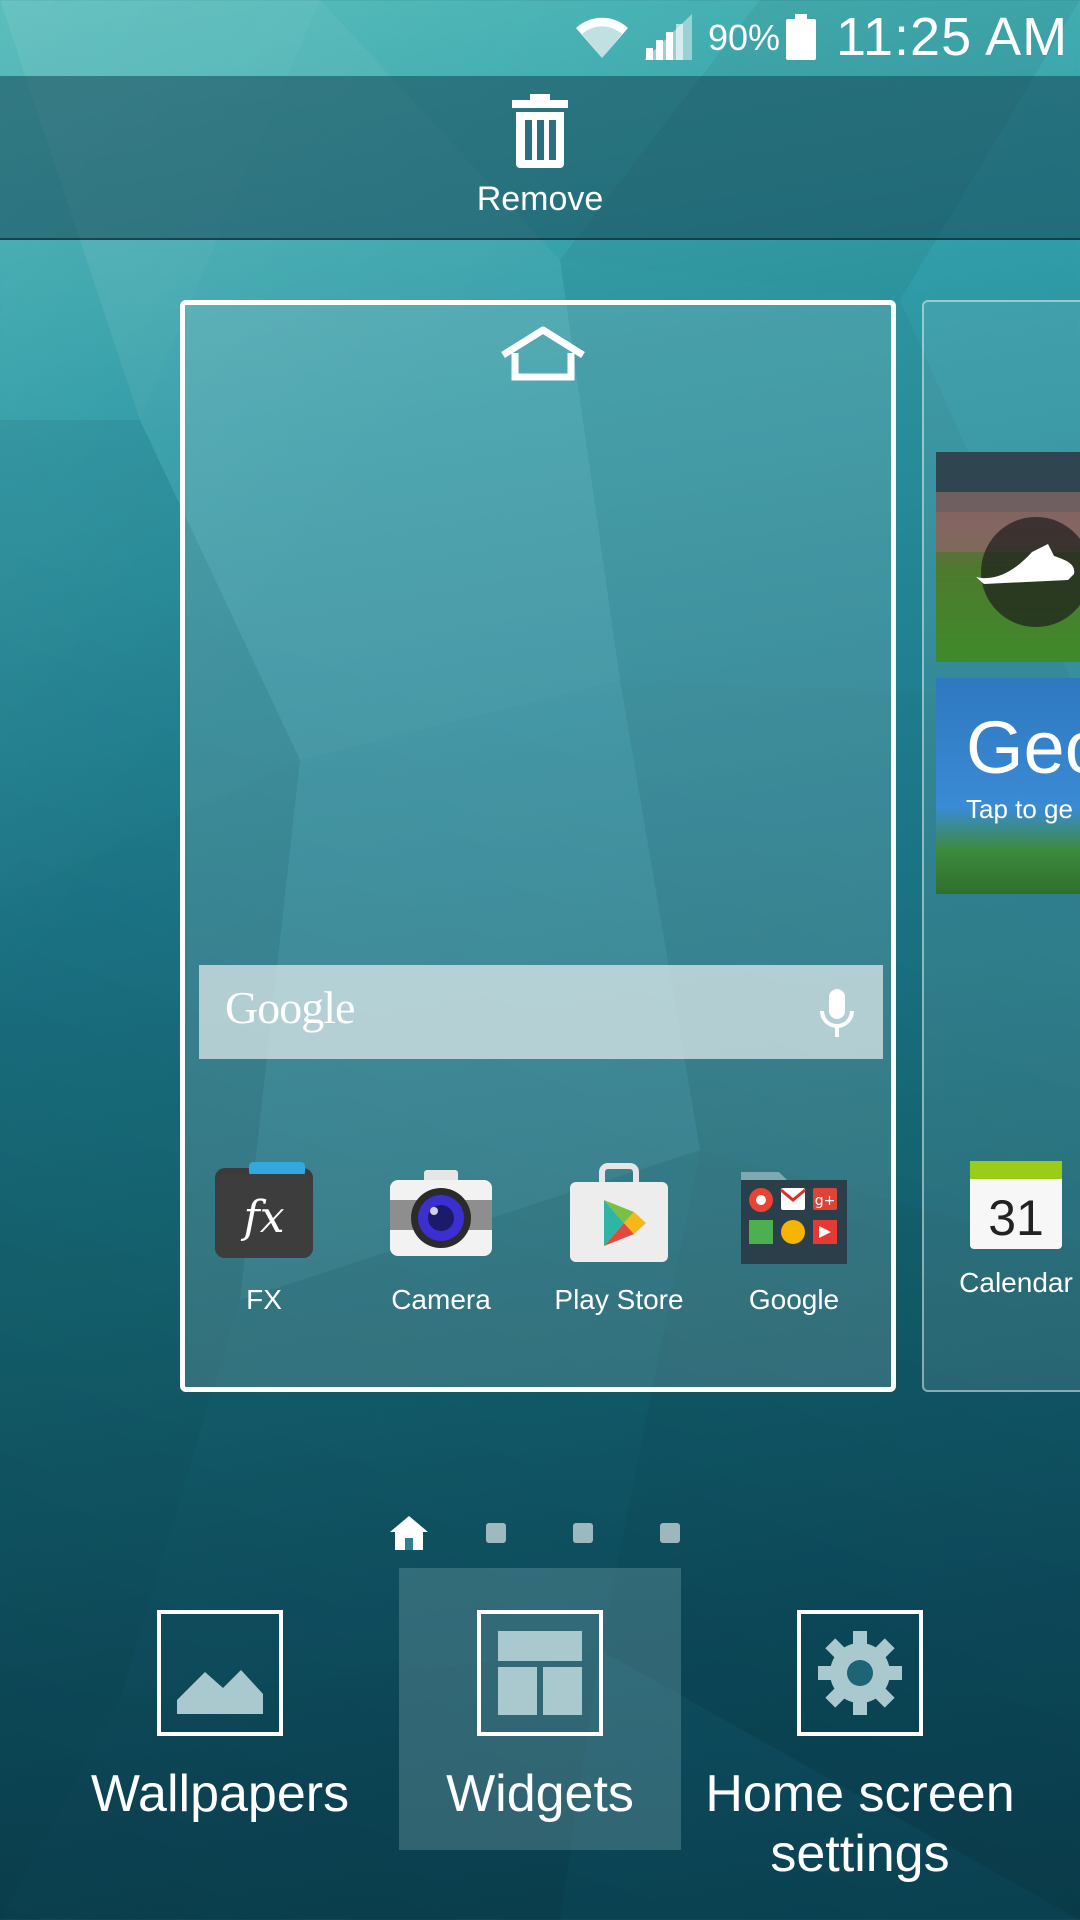  Describe the element at coordinates (540, 38) in the screenshot. I see `status-bar: 90% 11:25 AM` at that location.